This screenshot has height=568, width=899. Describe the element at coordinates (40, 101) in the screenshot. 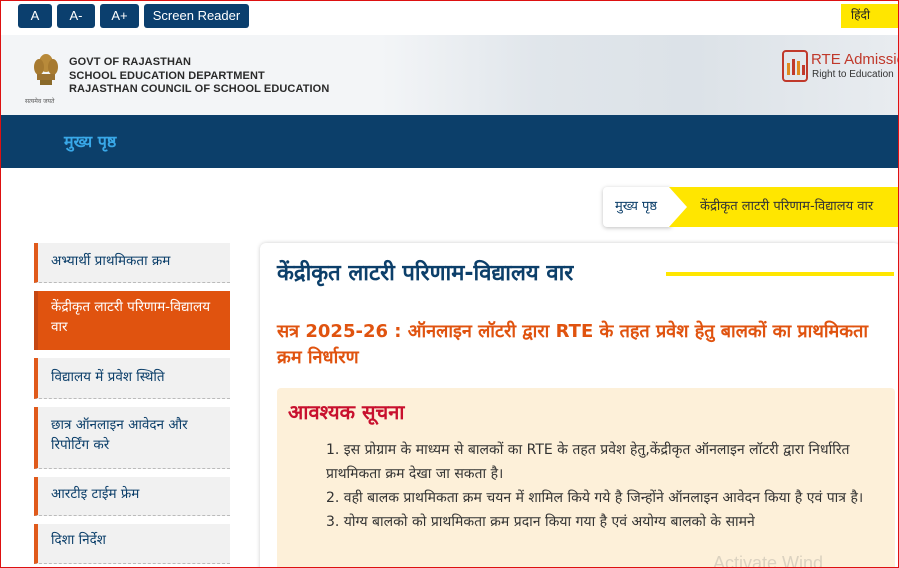

I see `emblem-caption: सत्यमेव जयते` at that location.